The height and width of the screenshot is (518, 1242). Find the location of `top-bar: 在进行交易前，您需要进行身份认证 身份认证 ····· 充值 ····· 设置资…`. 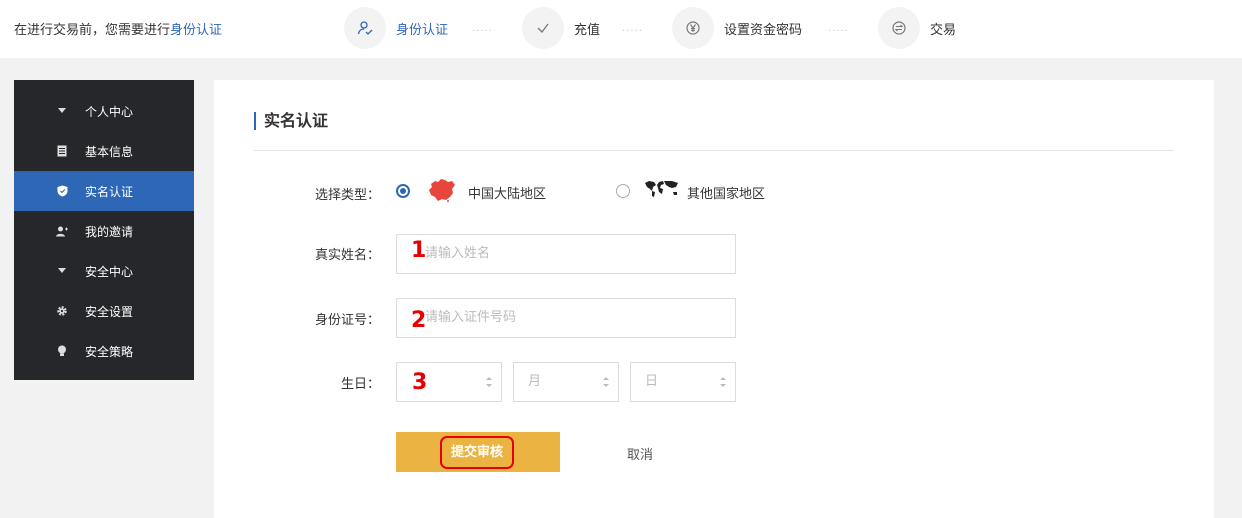

top-bar: 在进行交易前，您需要进行身份认证 身份认证 ····· 充值 ····· 设置资… is located at coordinates (621, 29).